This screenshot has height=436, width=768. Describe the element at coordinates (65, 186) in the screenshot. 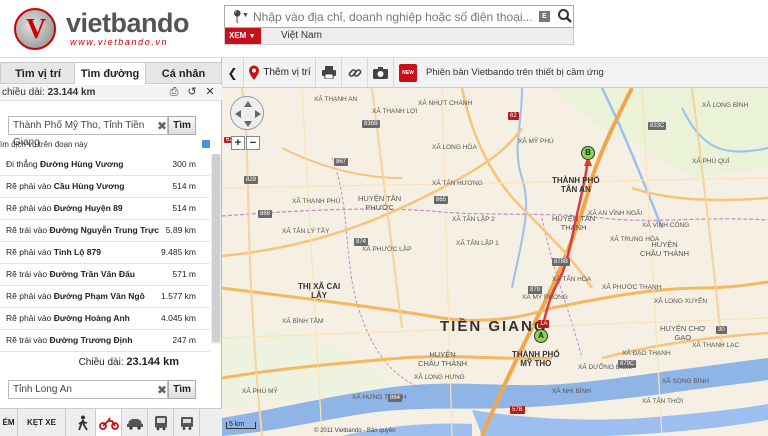

I see `step-instruction: Rẽ phải vào Cầu Hùng Vương` at that location.